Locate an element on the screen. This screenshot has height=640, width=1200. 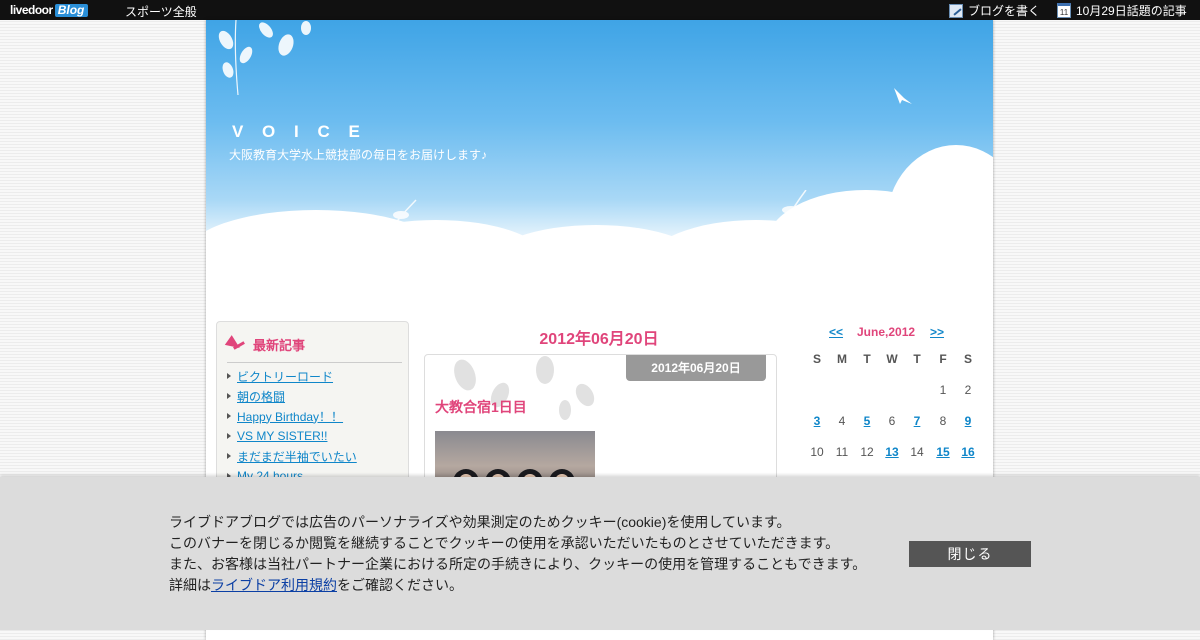
list-item: Happy Birthday！！ is located at coordinates (292, 416).